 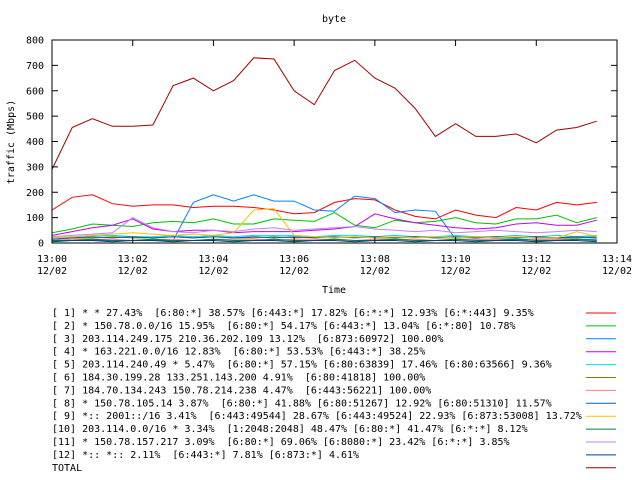 What do you see at coordinates (35, 117) in the screenshot?
I see `y-tick-label: 500` at bounding box center [35, 117].